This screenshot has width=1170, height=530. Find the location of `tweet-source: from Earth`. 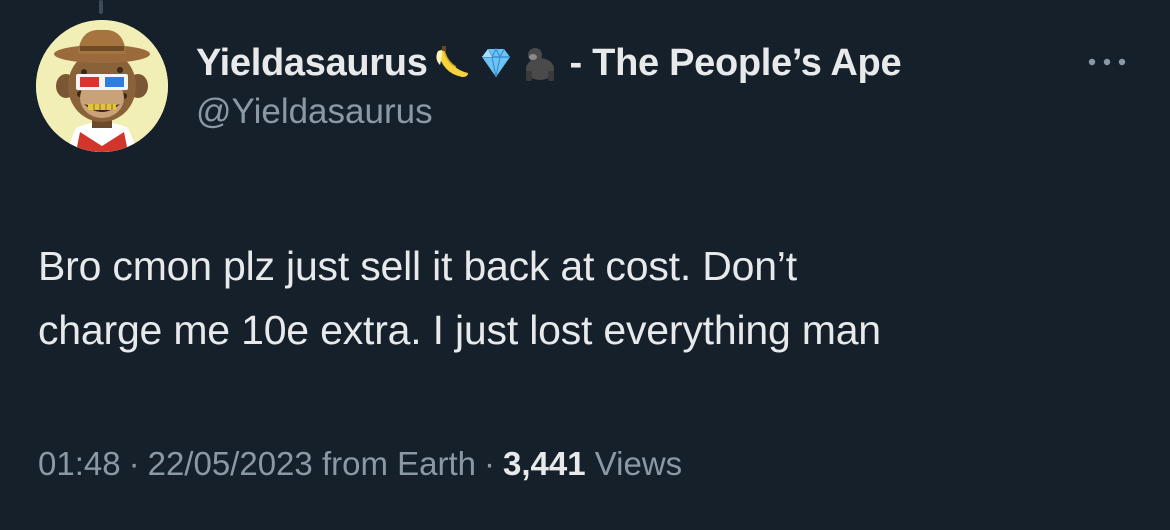

tweet-source: from Earth is located at coordinates (398, 463).